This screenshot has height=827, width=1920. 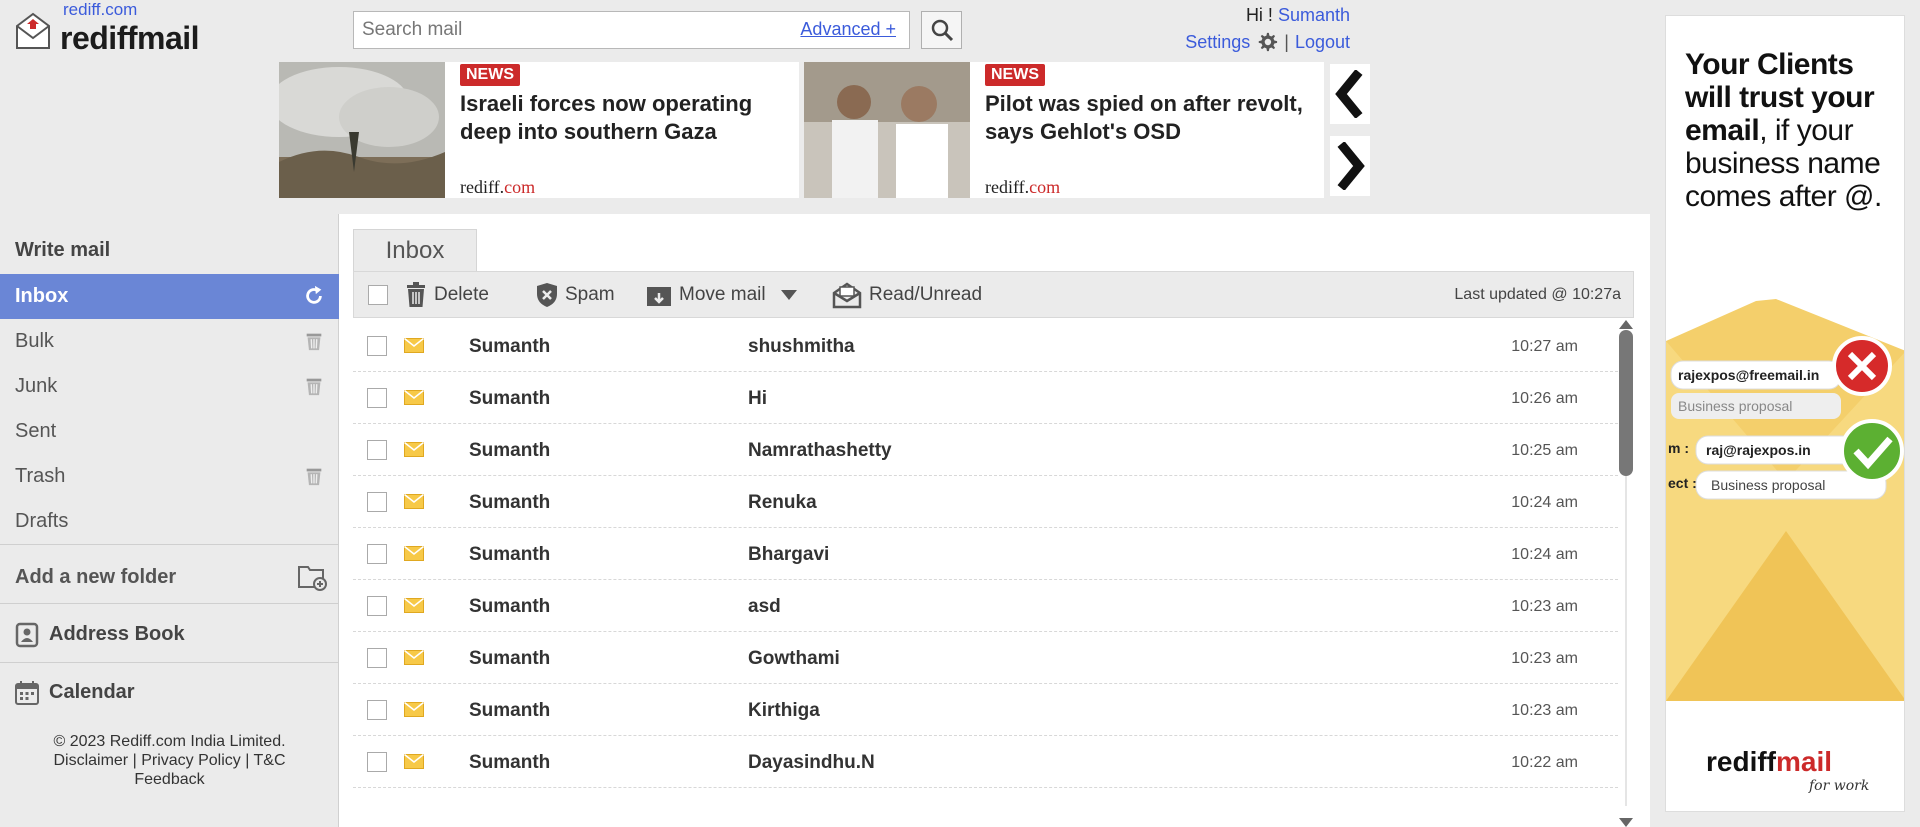 I want to click on trash-icon, so click(x=416, y=294).